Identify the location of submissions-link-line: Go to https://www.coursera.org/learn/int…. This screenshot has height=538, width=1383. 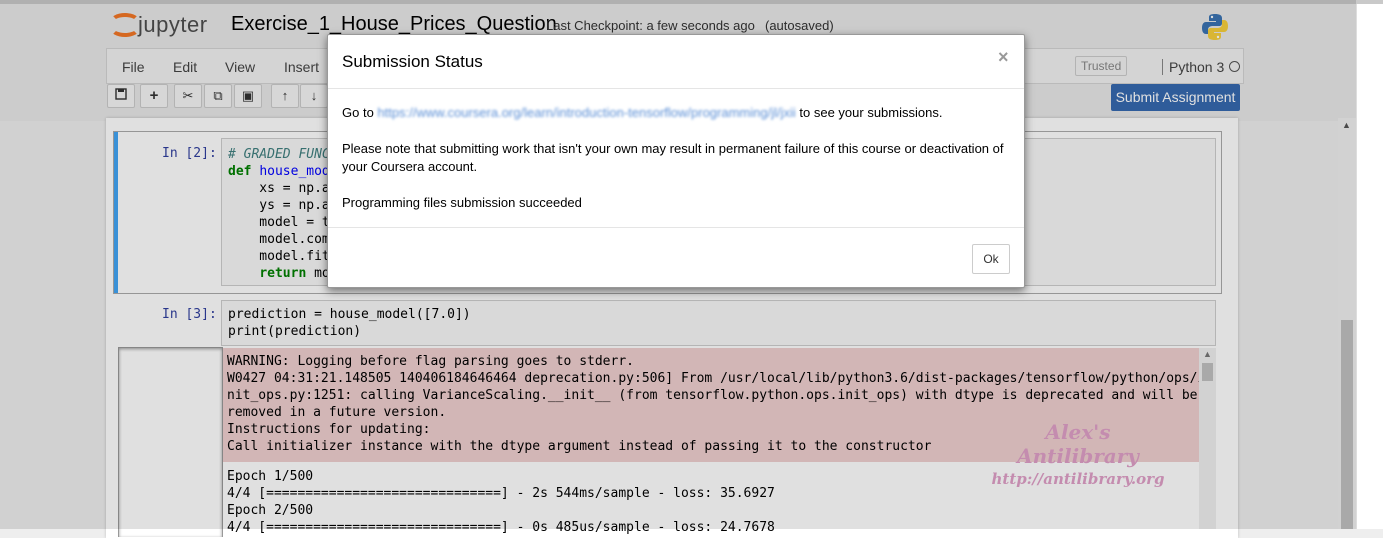
(642, 113).